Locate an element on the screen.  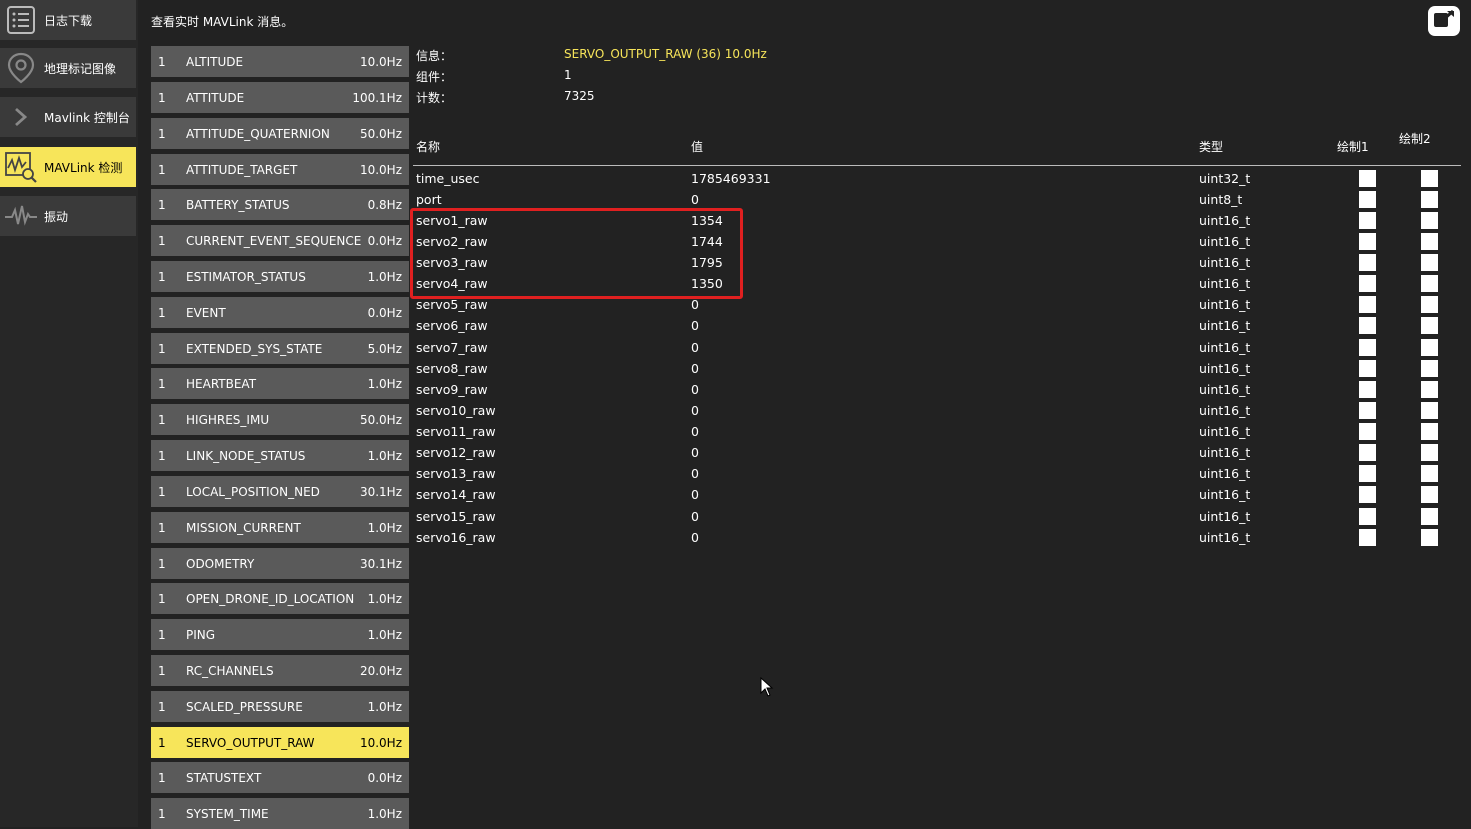
field-row: servo9_raw 0 uint16_t is located at coordinates (937, 389).